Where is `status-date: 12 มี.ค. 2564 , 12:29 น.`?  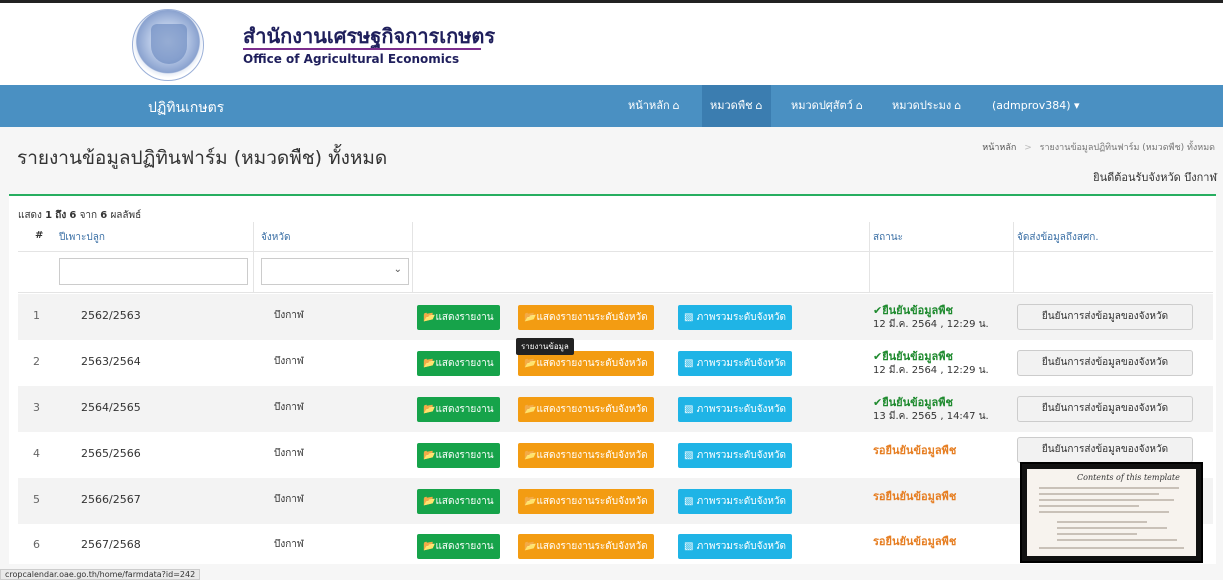
status-date: 12 มี.ค. 2564 , 12:29 น. is located at coordinates (931, 324).